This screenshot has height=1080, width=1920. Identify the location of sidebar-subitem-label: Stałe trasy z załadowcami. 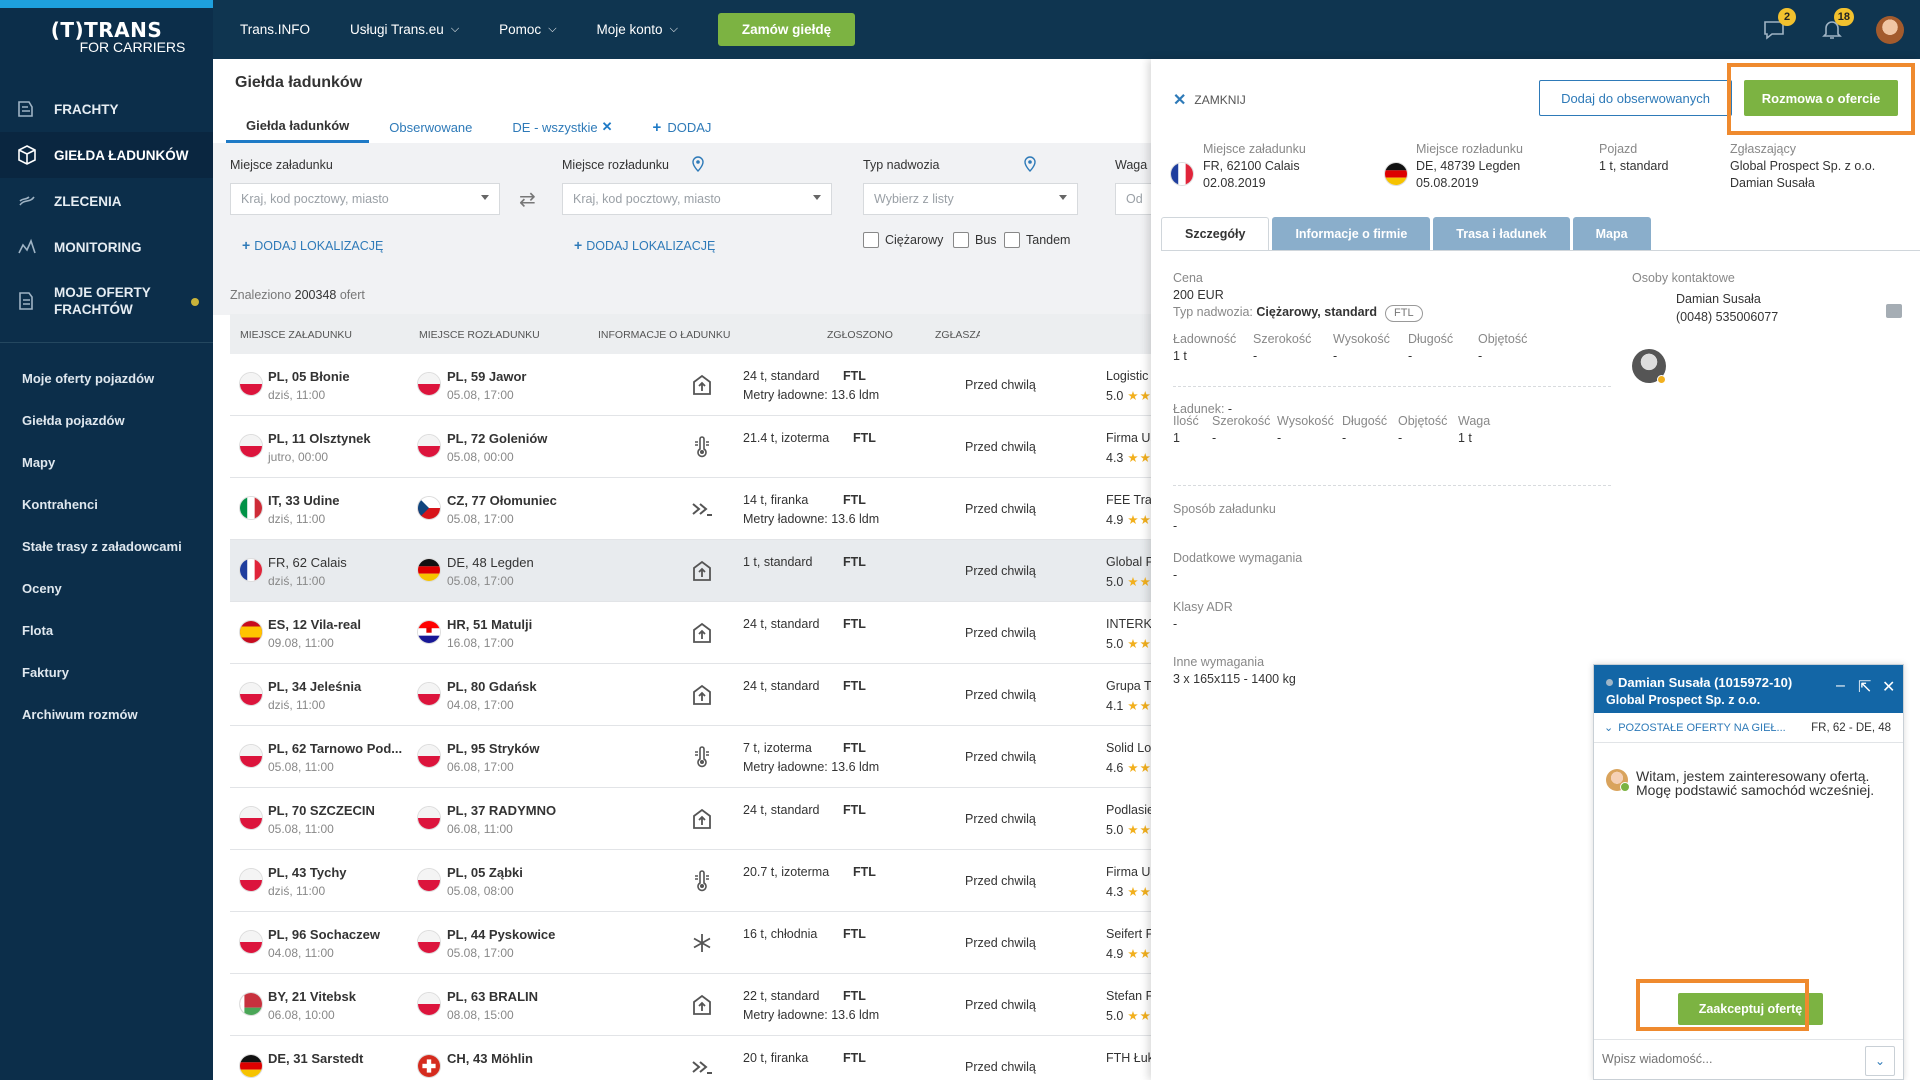
(102, 546).